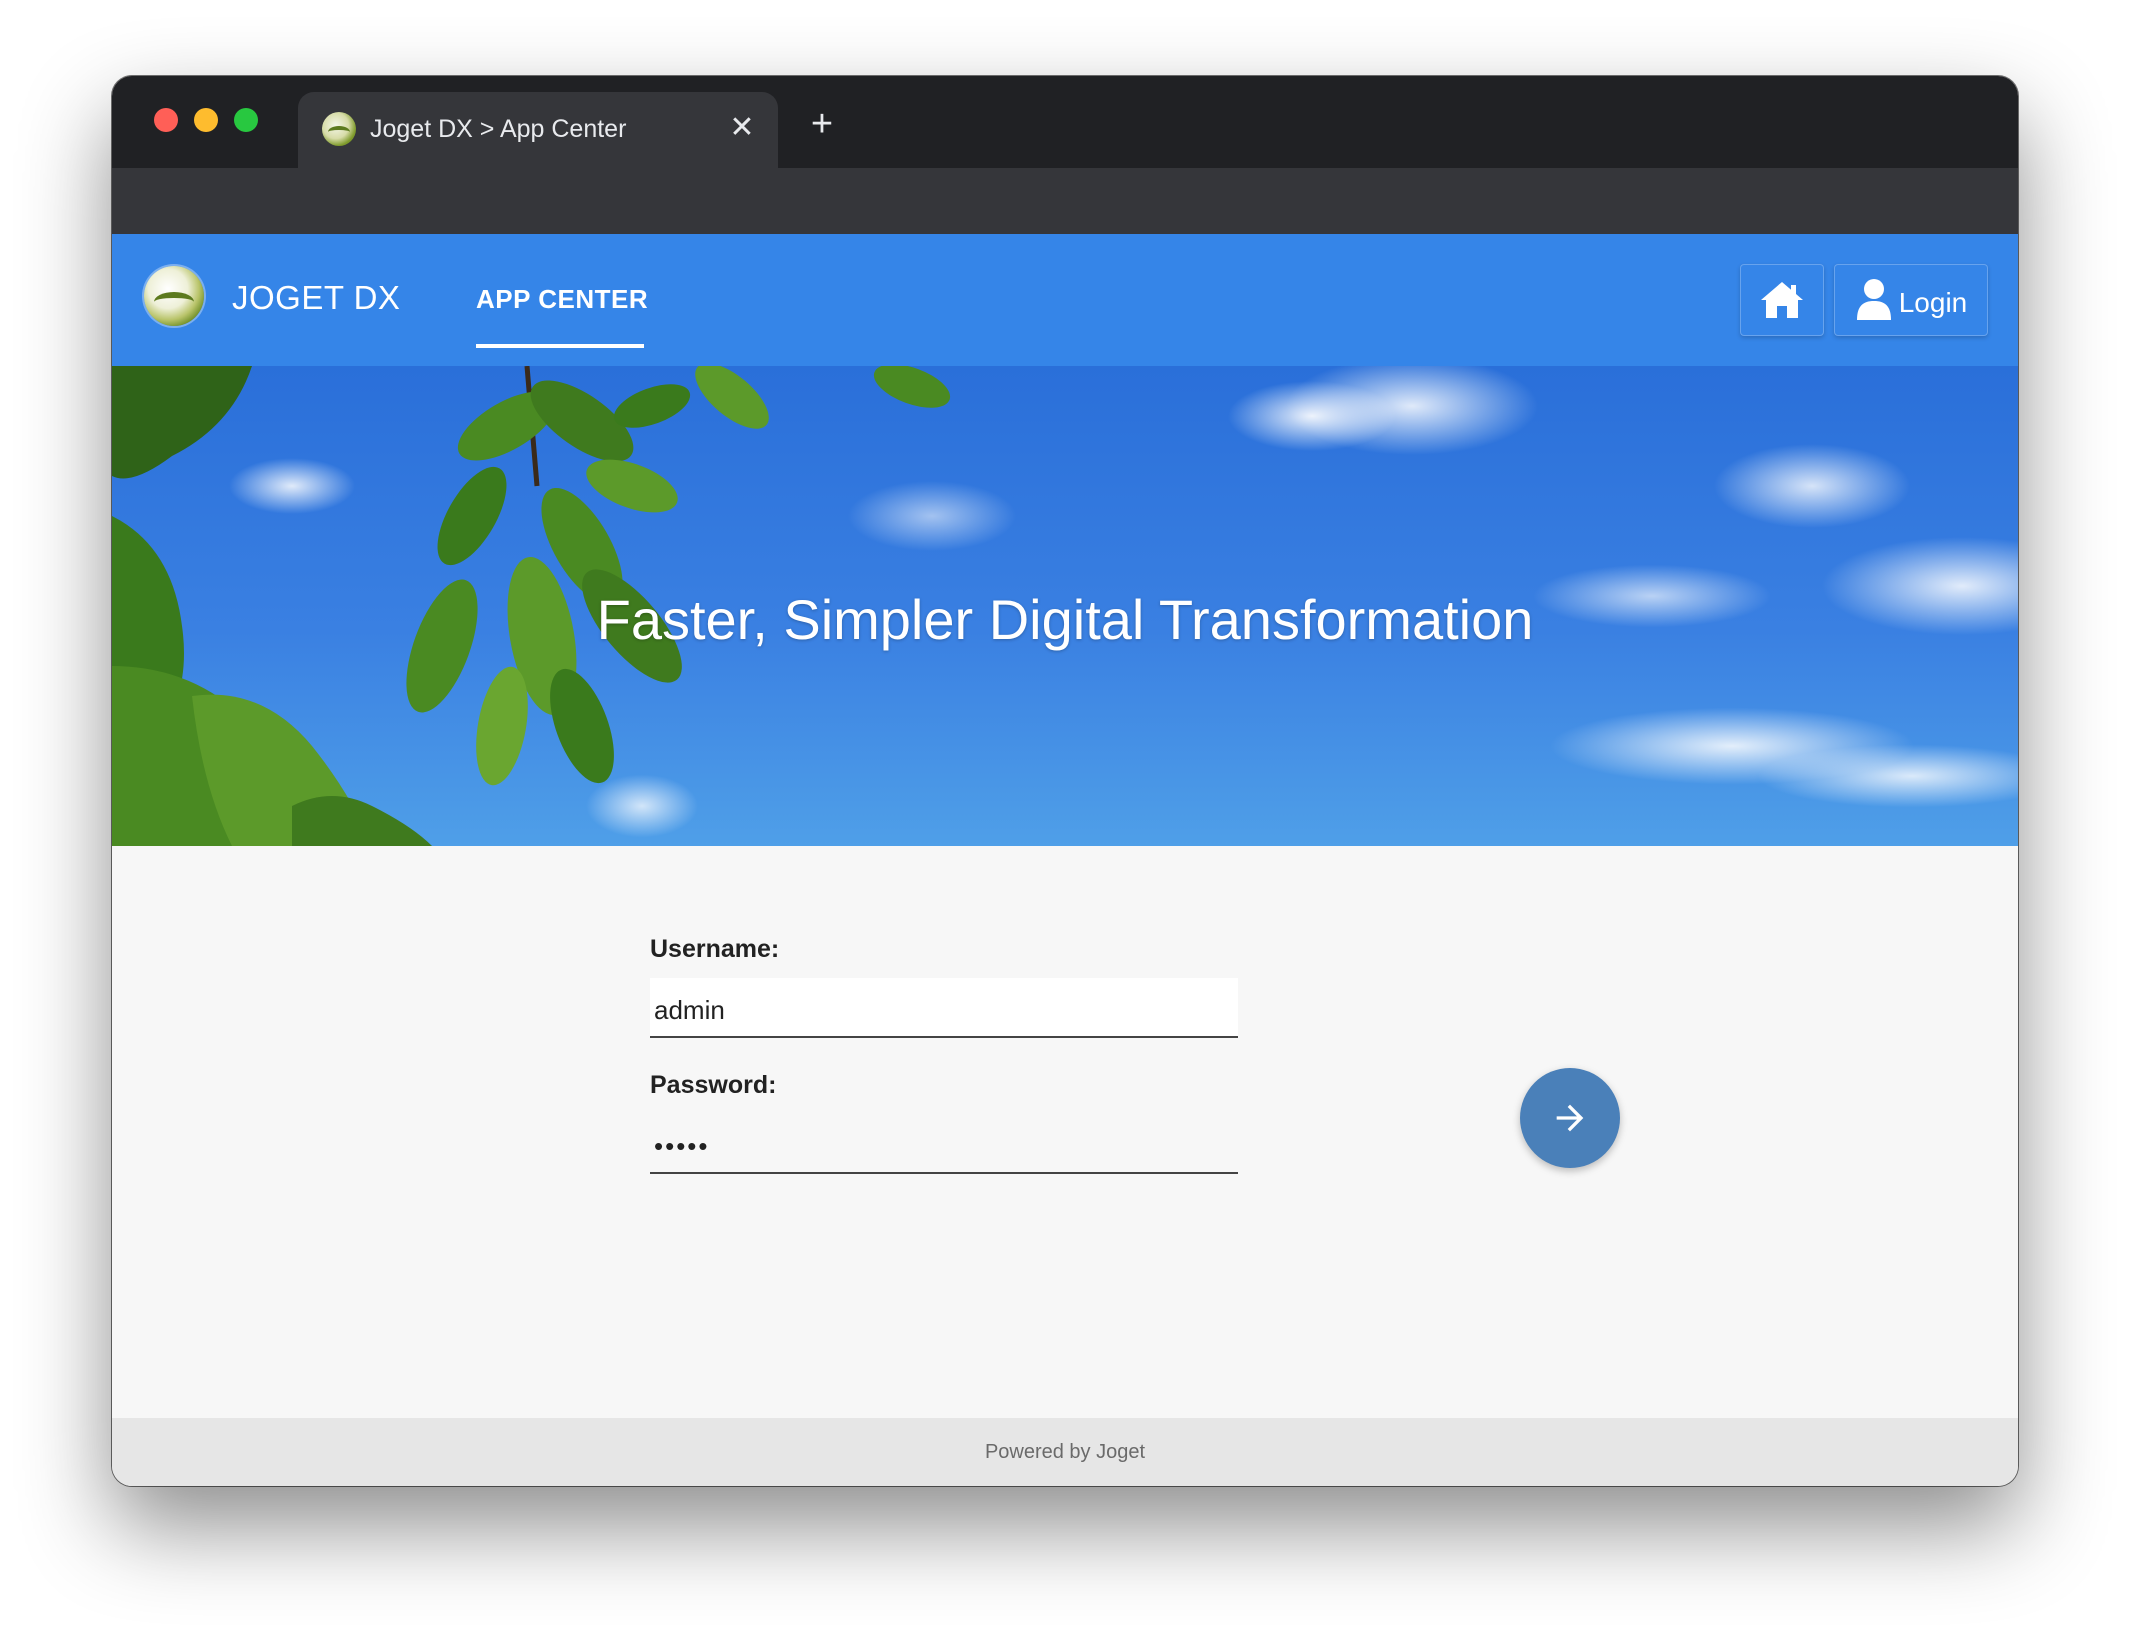 Image resolution: width=2130 pixels, height=1634 pixels. Describe the element at coordinates (822, 124) in the screenshot. I see `new-tab-button: +` at that location.